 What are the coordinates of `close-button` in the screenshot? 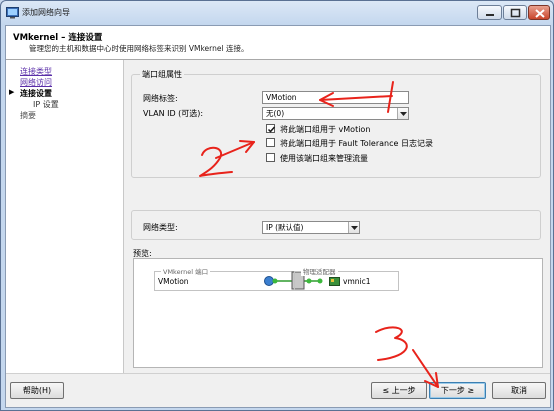 It's located at (539, 12).